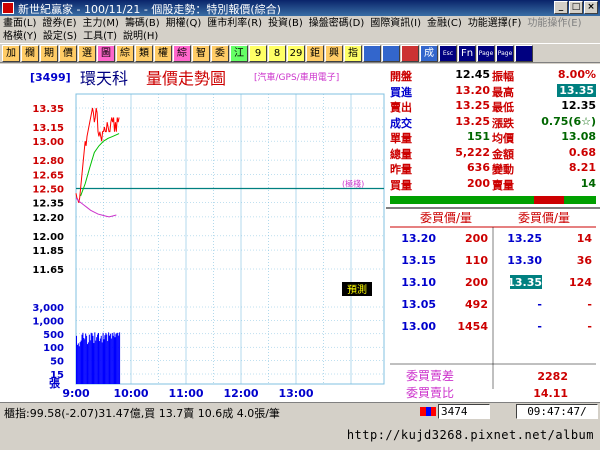 The height and width of the screenshot is (450, 600). Describe the element at coordinates (239, 53) in the screenshot. I see `toolbar-button-12: 江` at that location.